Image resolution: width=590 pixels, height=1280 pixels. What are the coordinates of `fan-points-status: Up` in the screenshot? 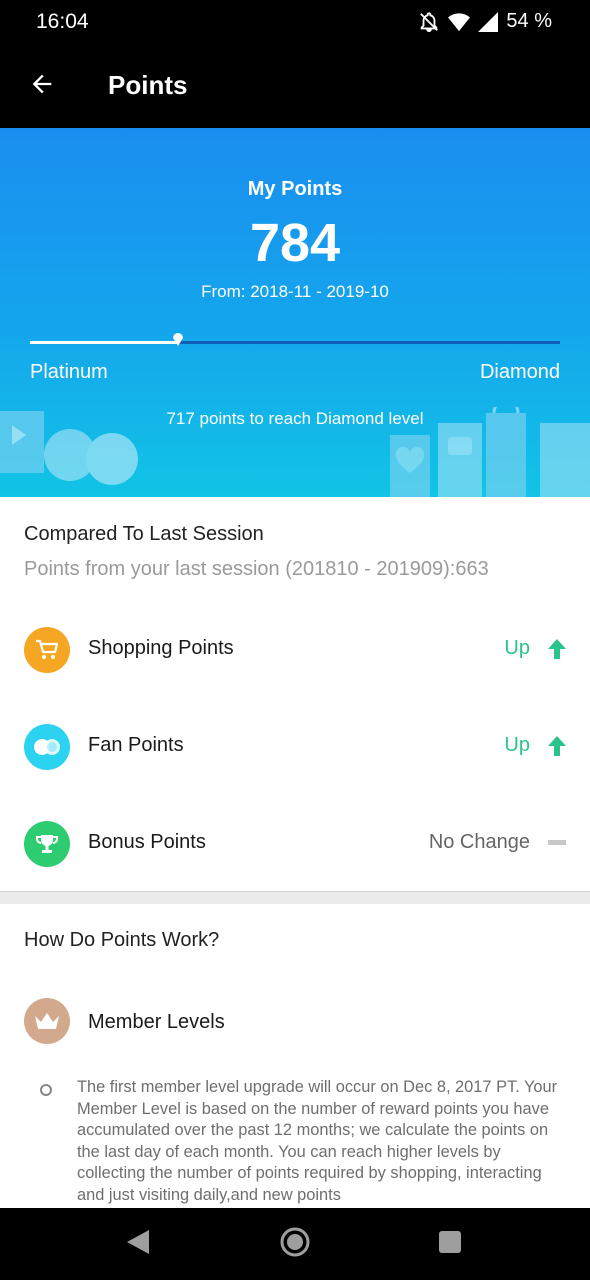 It's located at (517, 745).